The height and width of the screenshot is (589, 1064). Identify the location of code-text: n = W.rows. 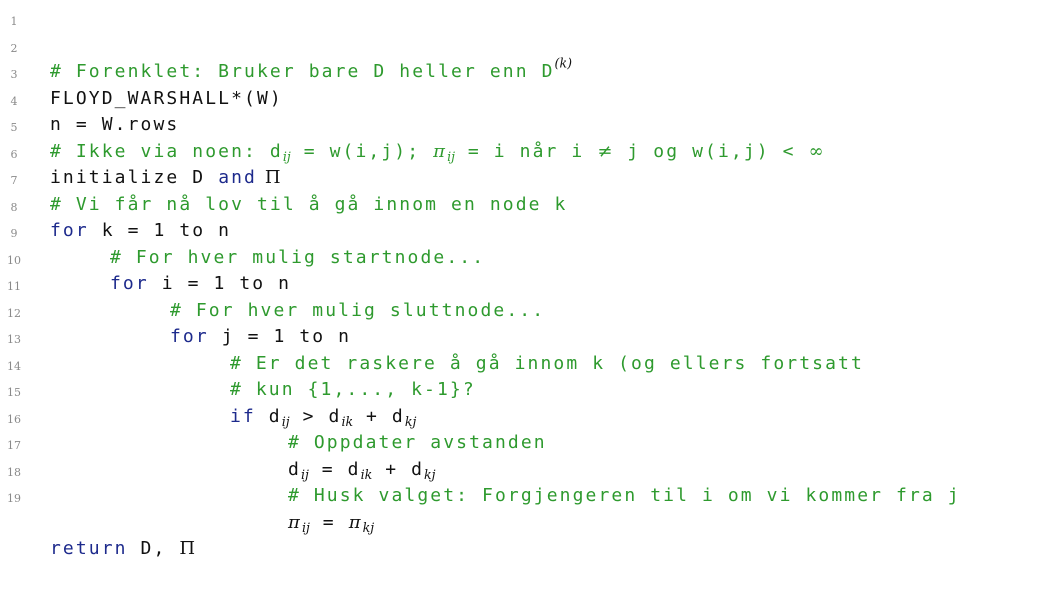
(115, 124).